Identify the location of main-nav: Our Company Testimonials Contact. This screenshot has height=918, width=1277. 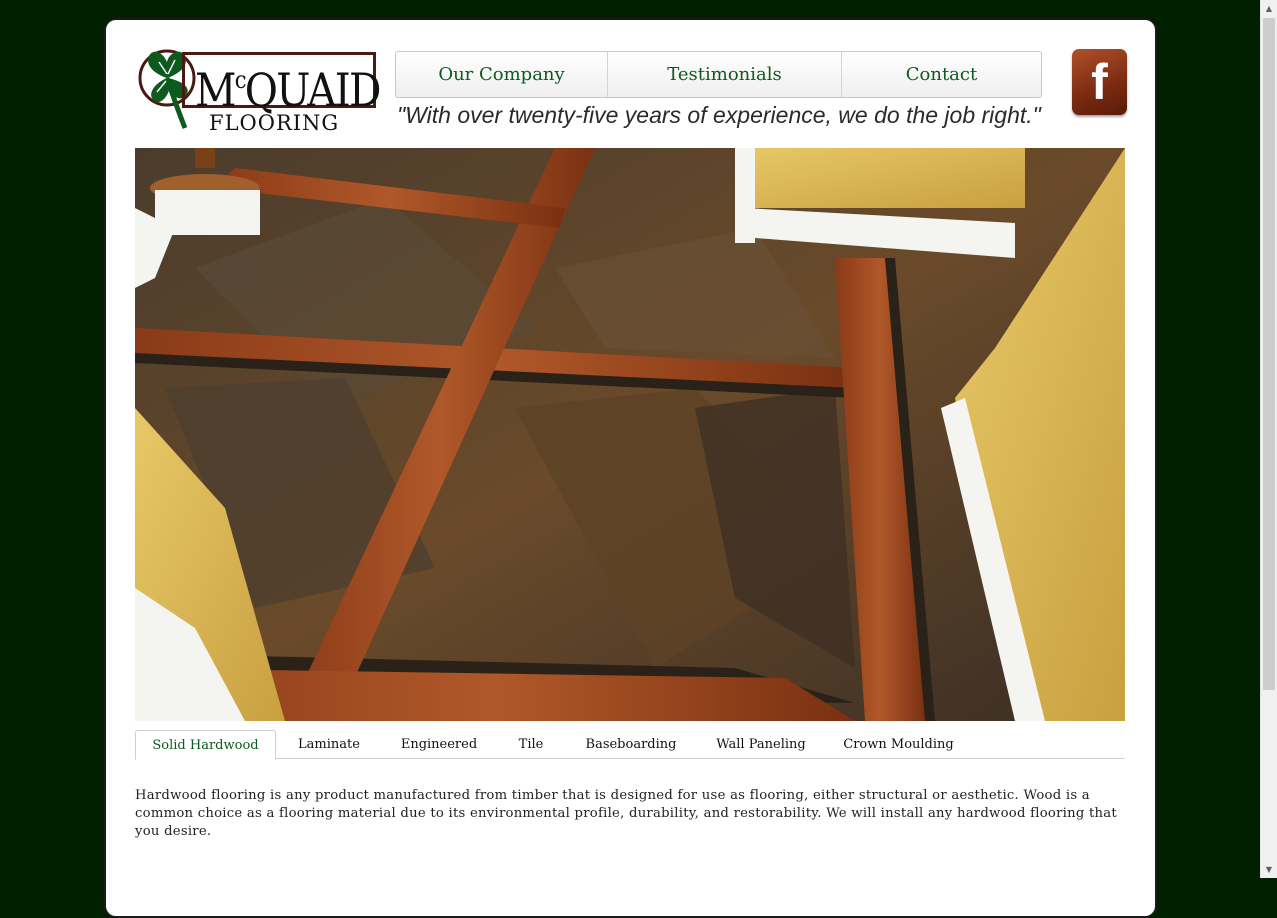
(718, 74).